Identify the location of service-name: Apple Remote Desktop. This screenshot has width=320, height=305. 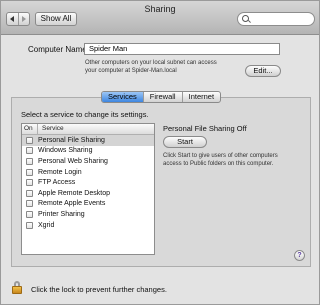
(74, 193).